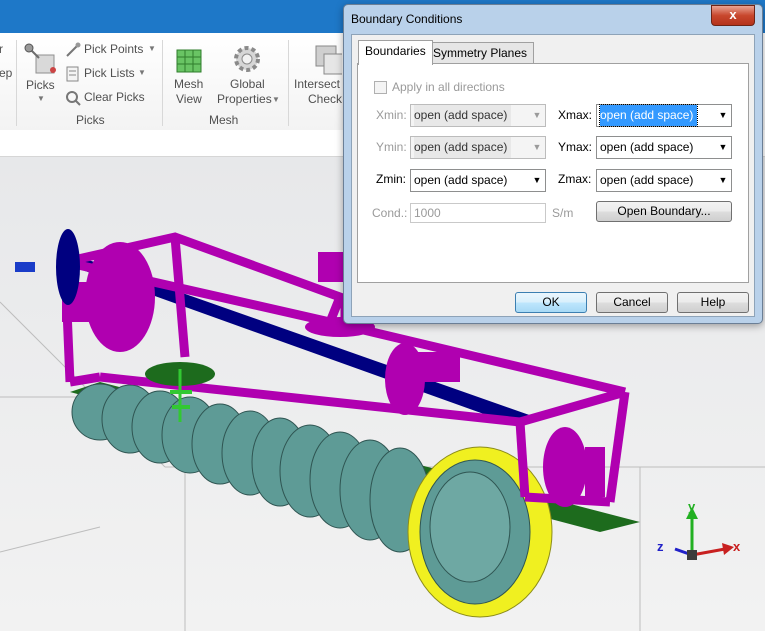 The width and height of the screenshot is (765, 631). Describe the element at coordinates (73, 98) in the screenshot. I see `clear-picks-icon` at that location.